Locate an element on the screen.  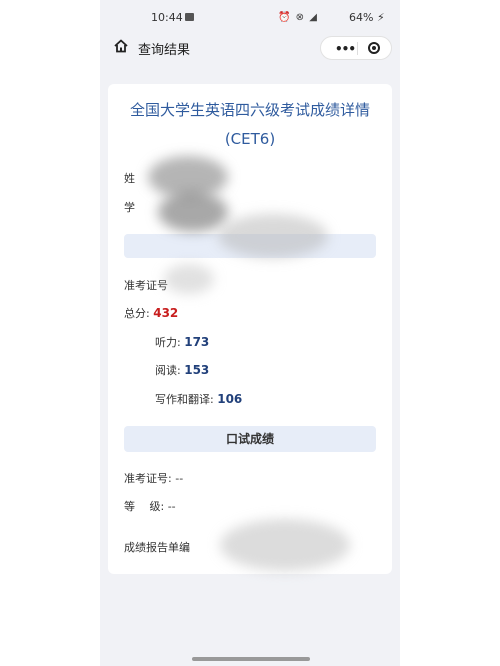
page-title: 查询结果 is located at coordinates (164, 50).